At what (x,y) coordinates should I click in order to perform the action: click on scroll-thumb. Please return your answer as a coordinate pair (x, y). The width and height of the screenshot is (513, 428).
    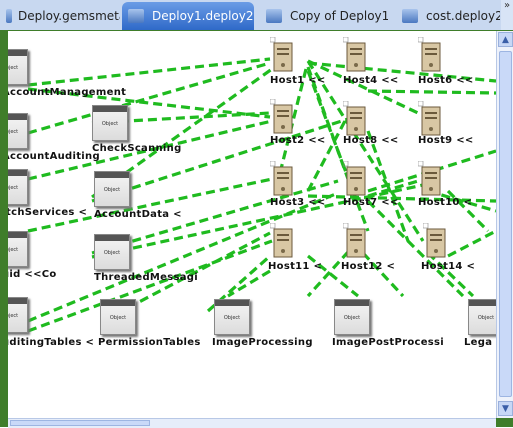
    Looking at the image, I should click on (505, 224).